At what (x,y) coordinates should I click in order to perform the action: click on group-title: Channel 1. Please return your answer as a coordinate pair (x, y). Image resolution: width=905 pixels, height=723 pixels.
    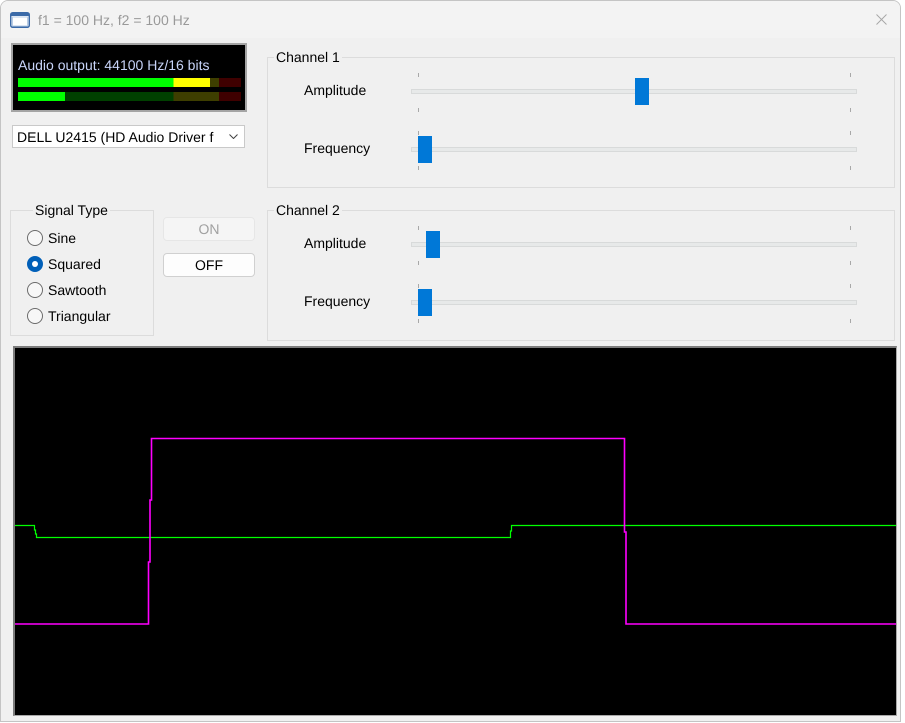
    Looking at the image, I should click on (308, 57).